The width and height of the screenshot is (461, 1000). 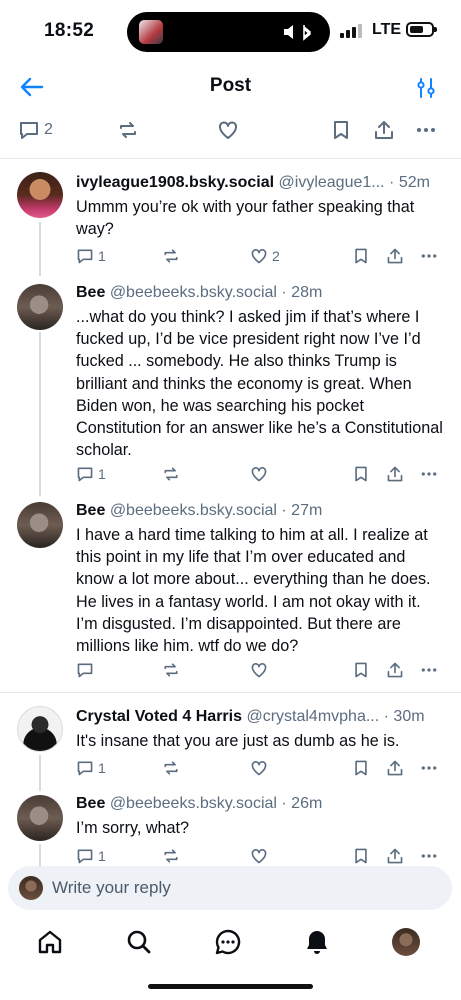 What do you see at coordinates (87, 670) in the screenshot?
I see `reply-button` at bounding box center [87, 670].